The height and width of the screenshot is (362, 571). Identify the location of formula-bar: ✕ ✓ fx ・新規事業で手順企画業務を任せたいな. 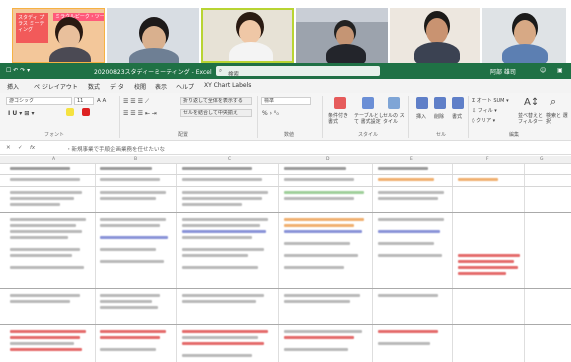
(285, 148).